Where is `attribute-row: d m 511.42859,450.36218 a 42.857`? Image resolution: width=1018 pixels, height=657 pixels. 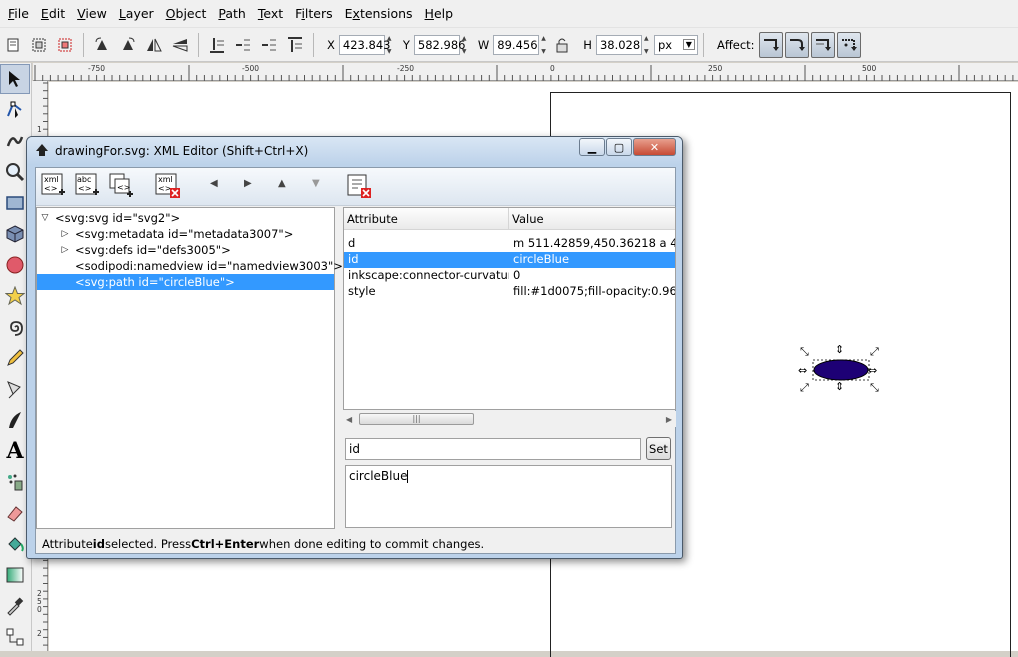 attribute-row: d m 511.42859,450.36218 a 42.857 is located at coordinates (509, 244).